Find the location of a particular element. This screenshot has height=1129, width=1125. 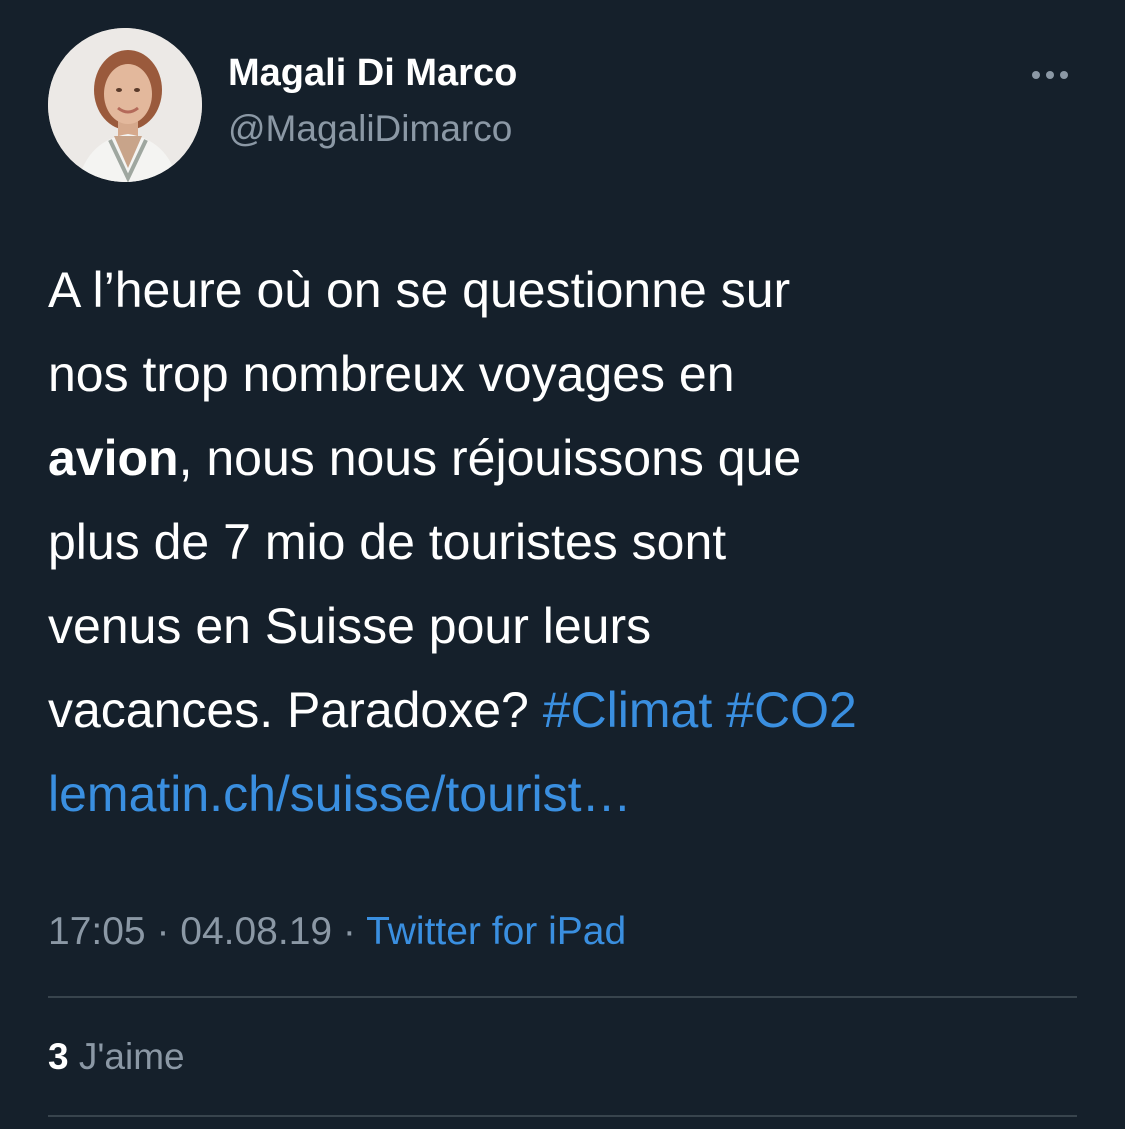

hashtag-climat-link: #Climat is located at coordinates (627, 710).